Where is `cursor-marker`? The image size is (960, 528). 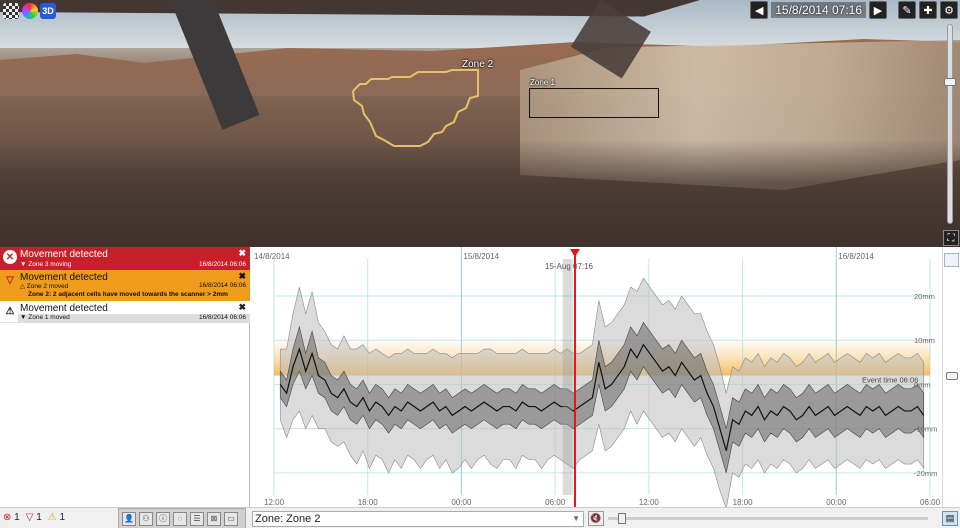
cursor-marker is located at coordinates (574, 253).